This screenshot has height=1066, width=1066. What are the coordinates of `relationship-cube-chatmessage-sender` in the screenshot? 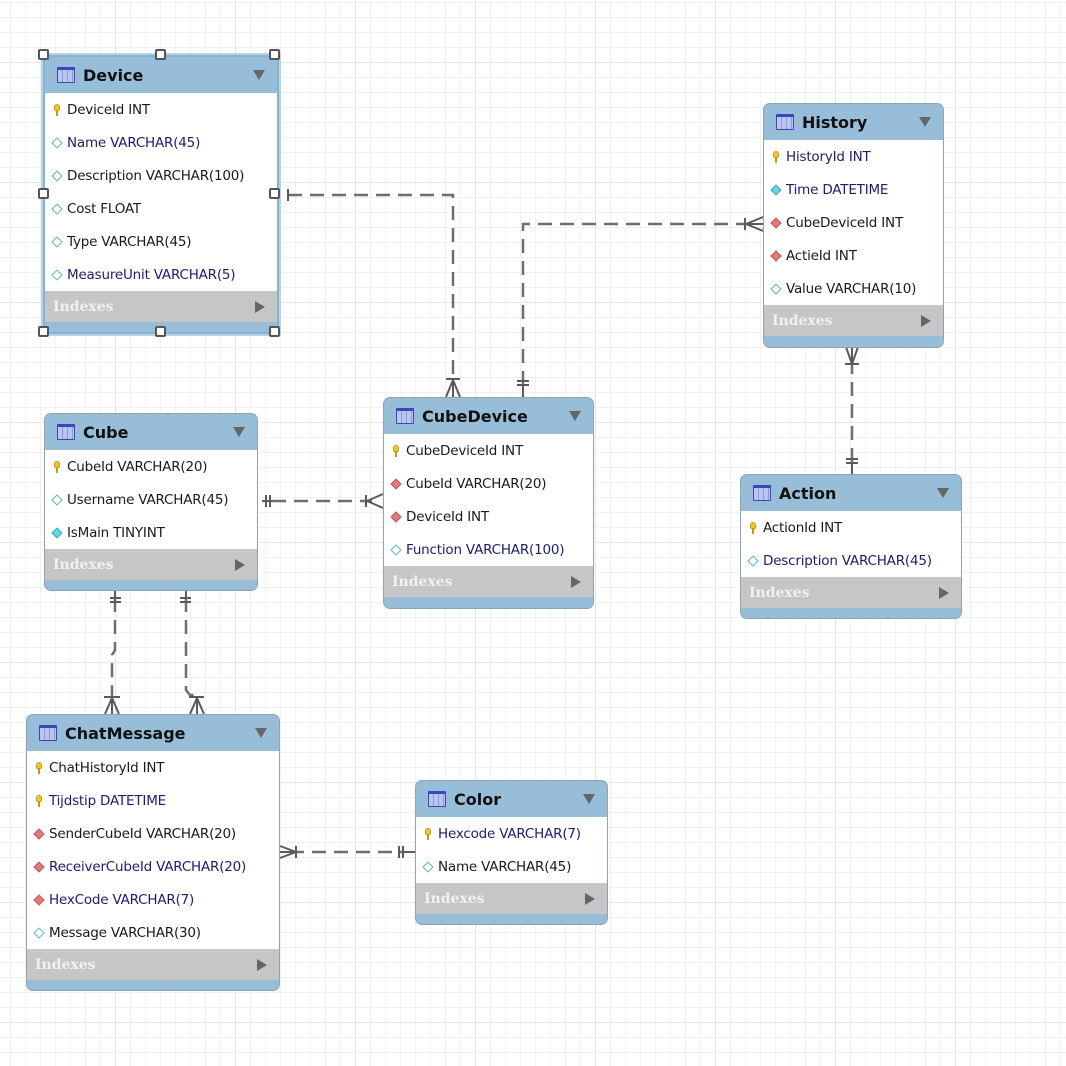 It's located at (113, 650).